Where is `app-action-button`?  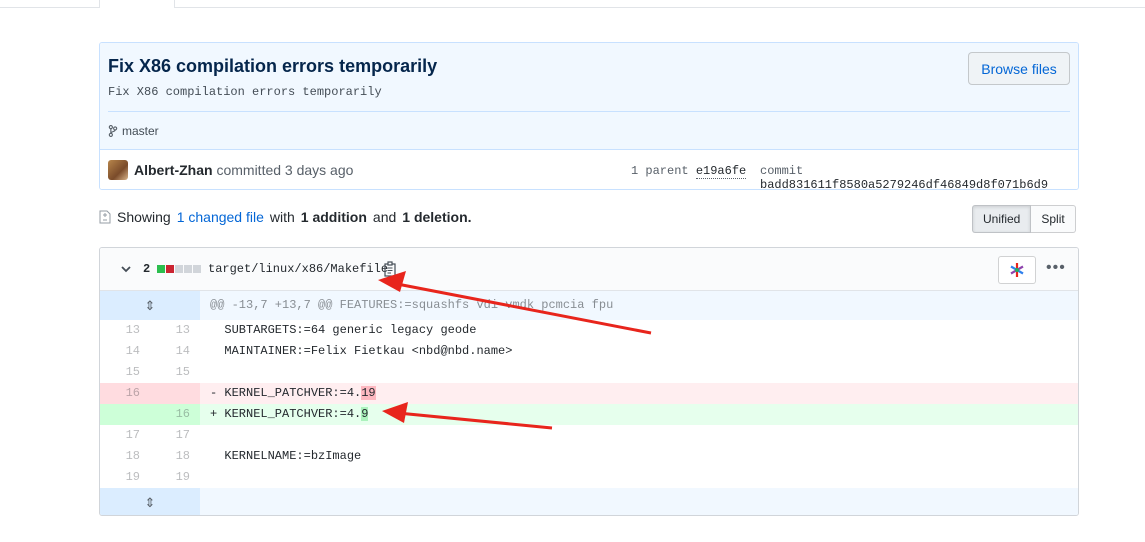 app-action-button is located at coordinates (1017, 270).